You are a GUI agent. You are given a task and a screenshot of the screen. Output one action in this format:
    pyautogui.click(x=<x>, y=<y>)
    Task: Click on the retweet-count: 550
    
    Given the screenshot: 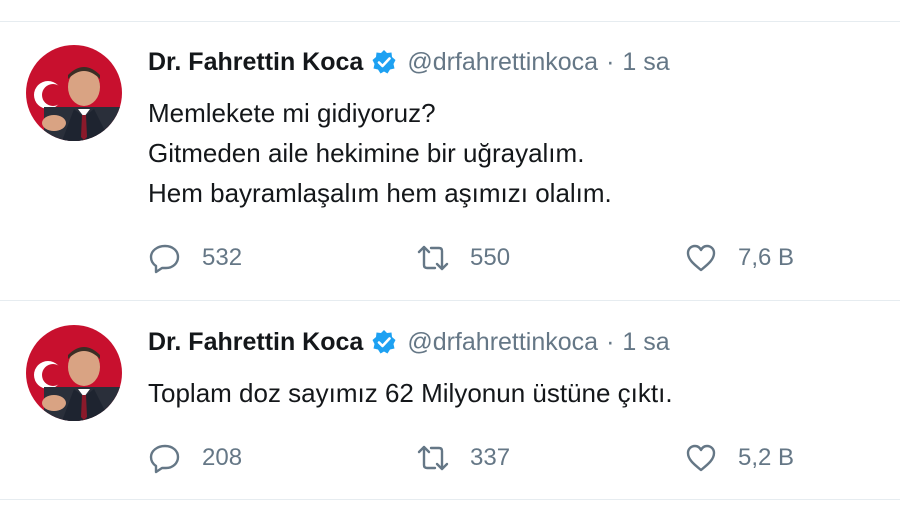 What is the action you would take?
    pyautogui.click(x=490, y=257)
    